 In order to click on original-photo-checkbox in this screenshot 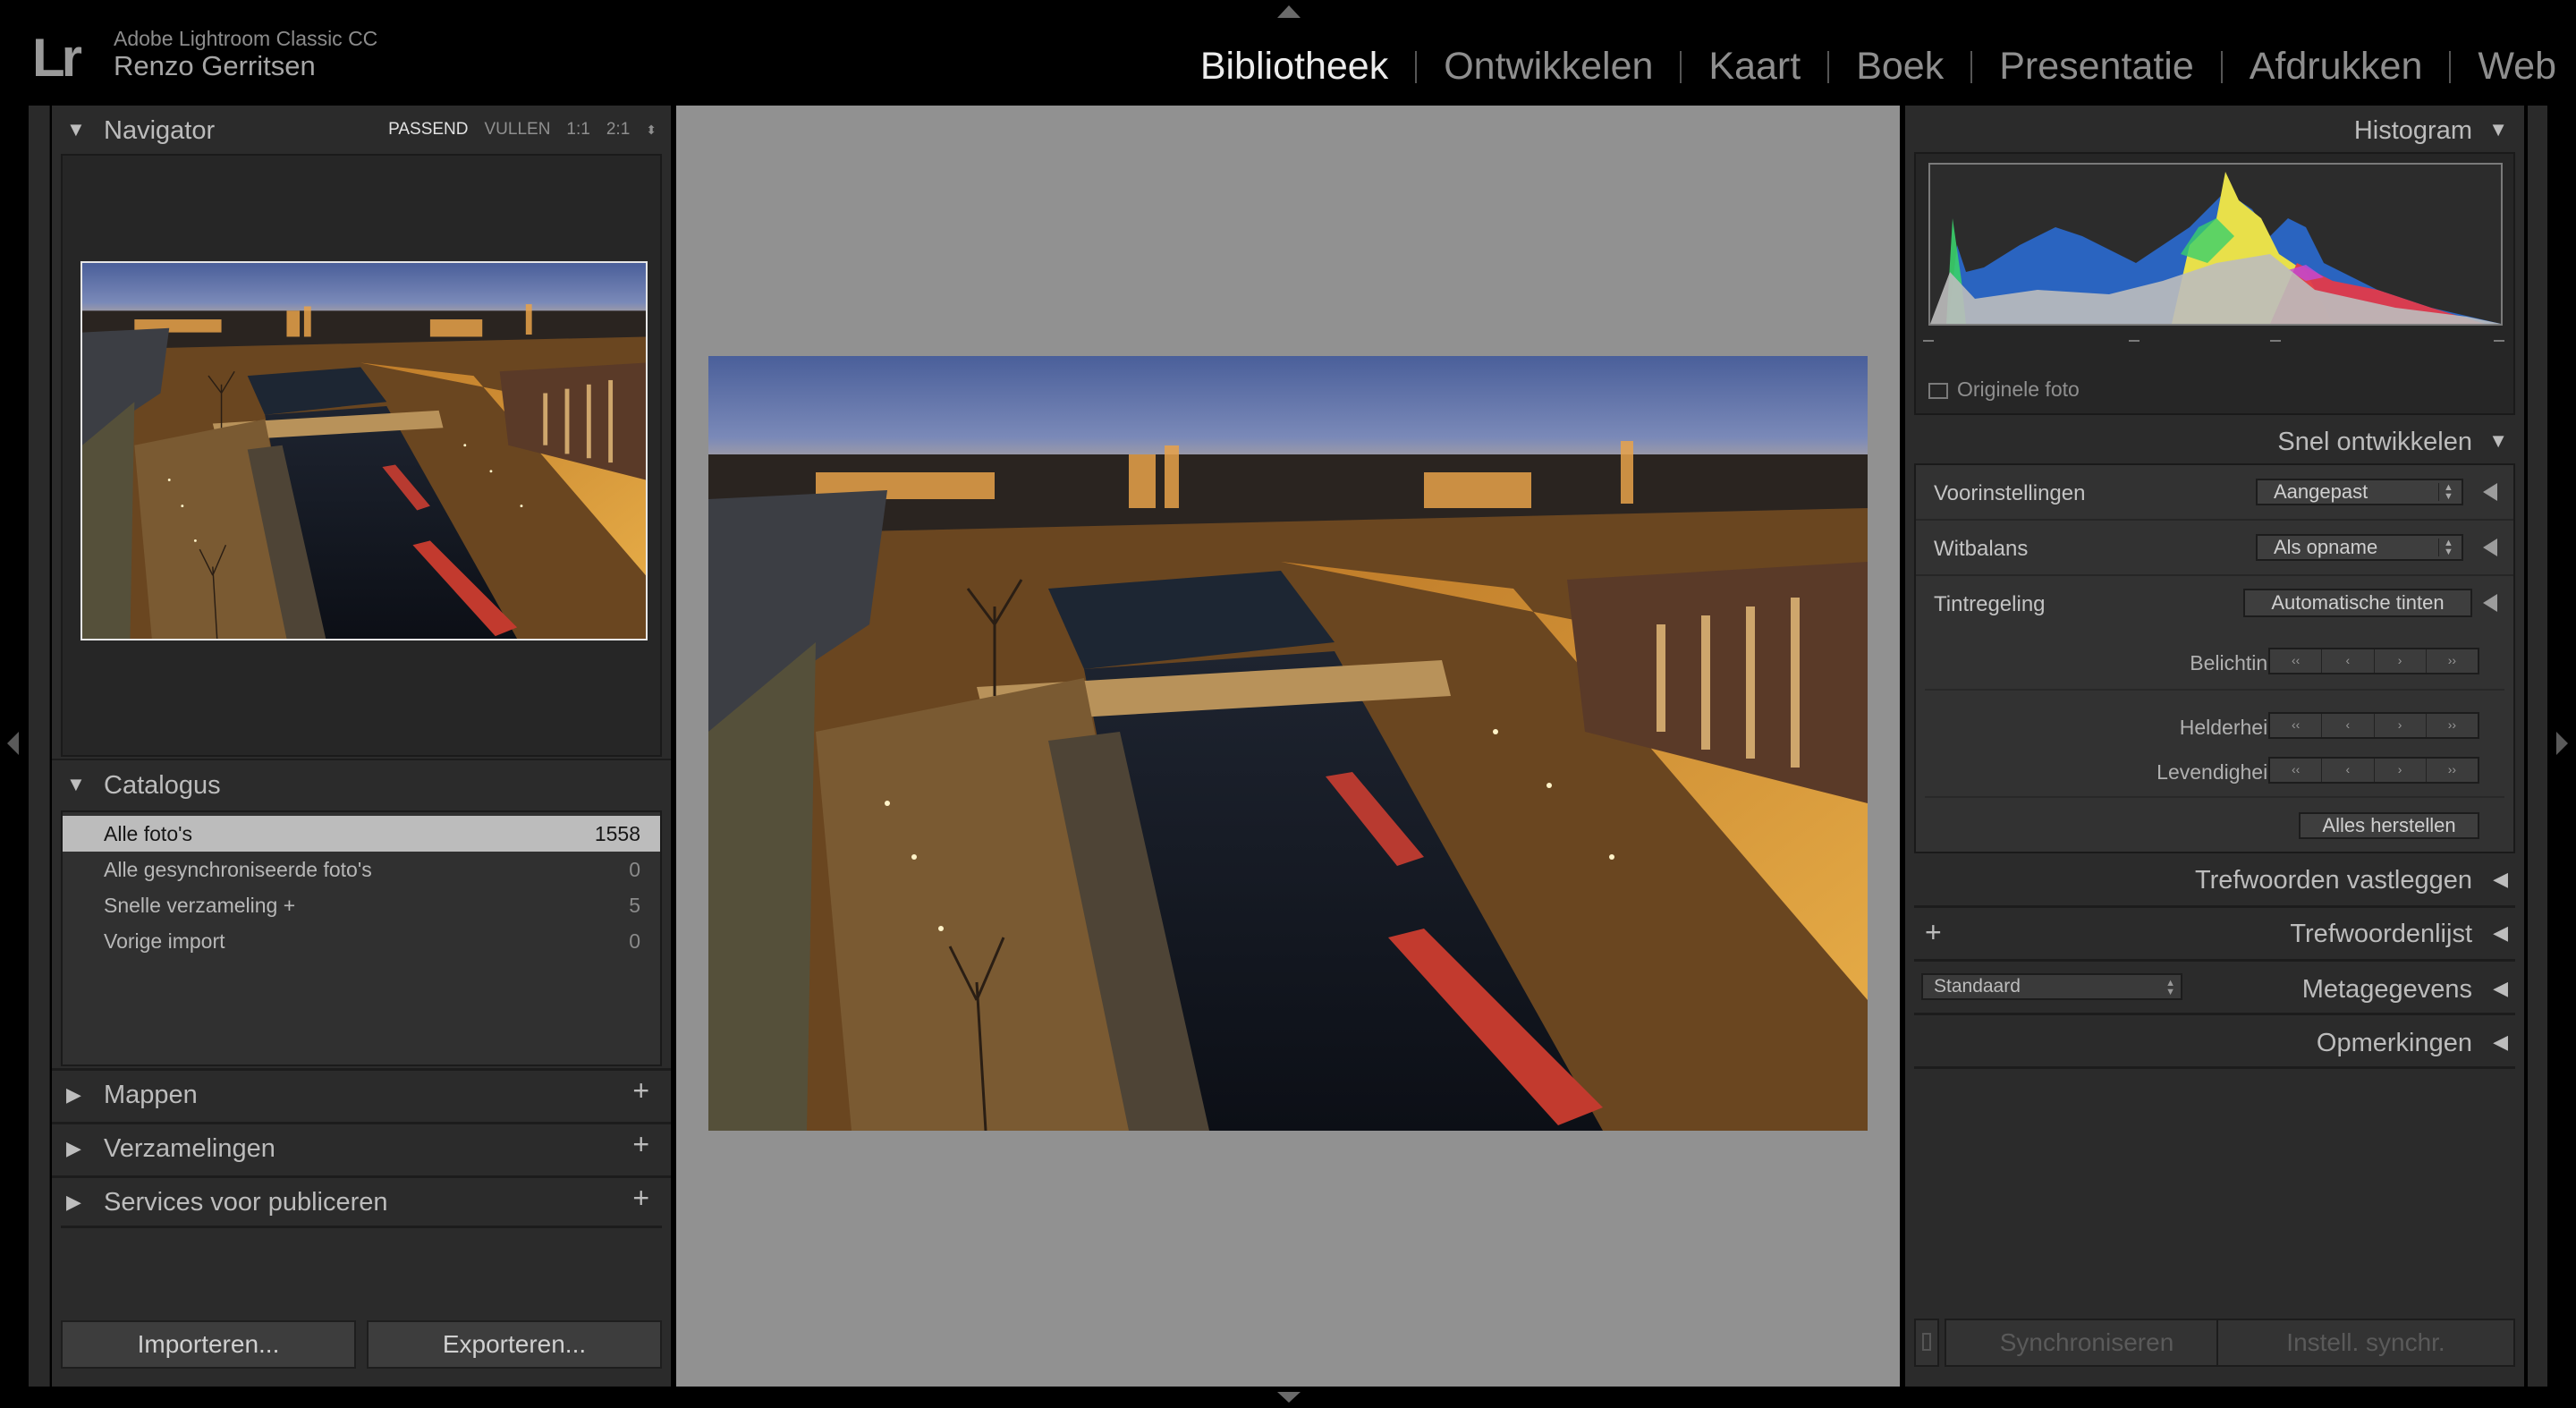, I will do `click(1938, 391)`.